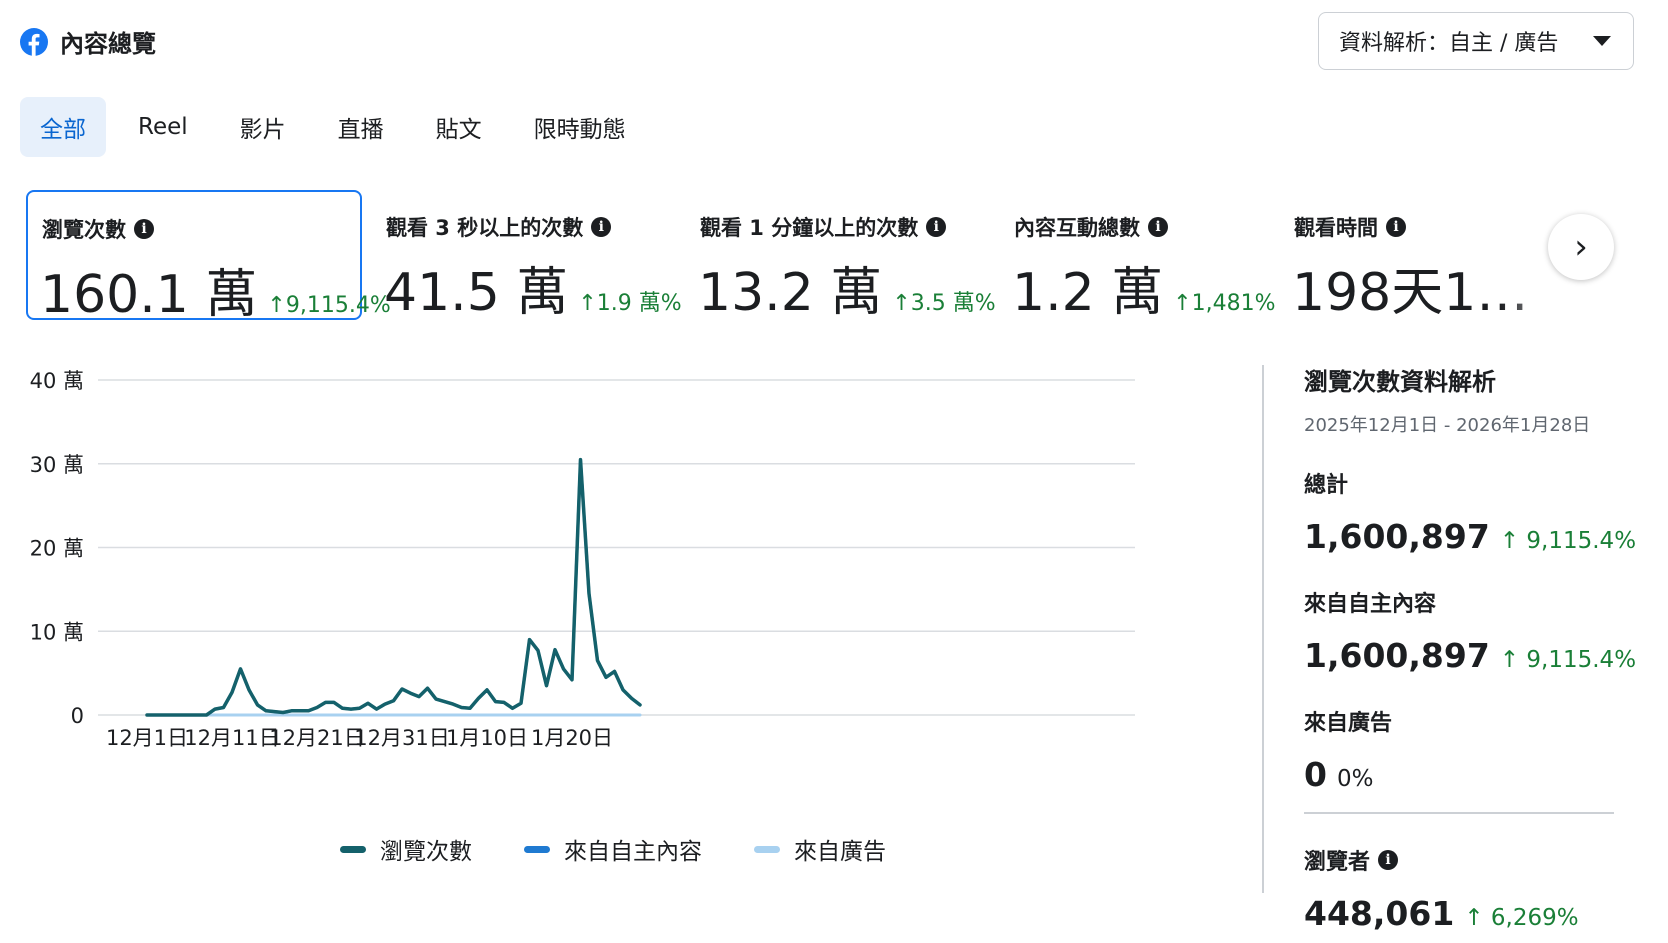 This screenshot has width=1668, height=943. What do you see at coordinates (840, 852) in the screenshot?
I see `legend-label: 來自廣告` at bounding box center [840, 852].